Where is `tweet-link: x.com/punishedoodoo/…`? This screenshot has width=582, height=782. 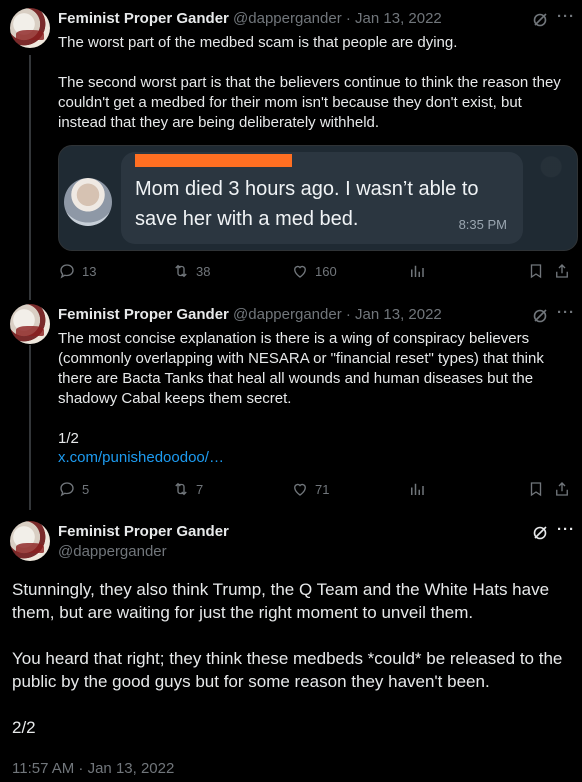
tweet-link: x.com/punishedoodoo/… is located at coordinates (315, 458).